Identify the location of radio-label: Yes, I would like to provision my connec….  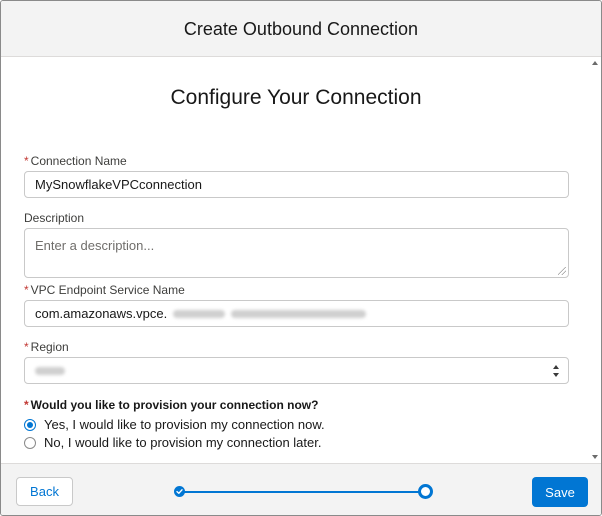
(184, 424).